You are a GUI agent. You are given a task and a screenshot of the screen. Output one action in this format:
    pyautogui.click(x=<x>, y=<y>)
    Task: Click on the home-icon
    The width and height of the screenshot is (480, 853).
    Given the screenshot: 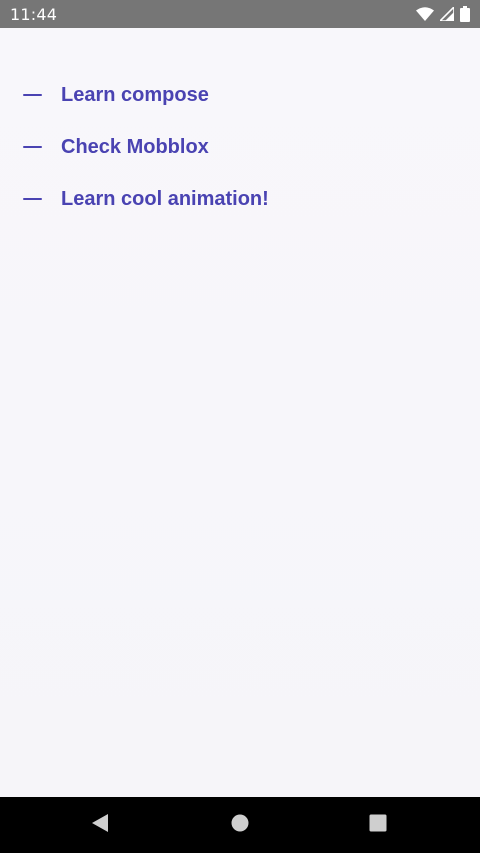 What is the action you would take?
    pyautogui.click(x=240, y=825)
    